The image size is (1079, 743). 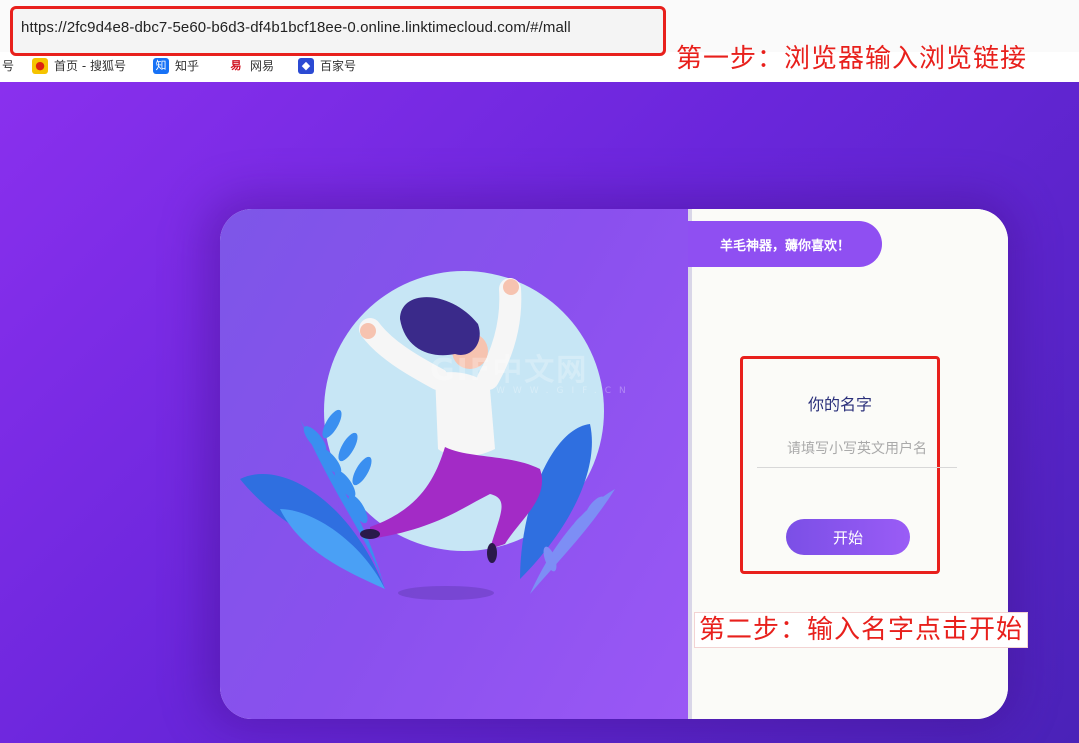 What do you see at coordinates (785, 244) in the screenshot?
I see `slogan-badge: 羊毛神器，薅你喜欢！` at bounding box center [785, 244].